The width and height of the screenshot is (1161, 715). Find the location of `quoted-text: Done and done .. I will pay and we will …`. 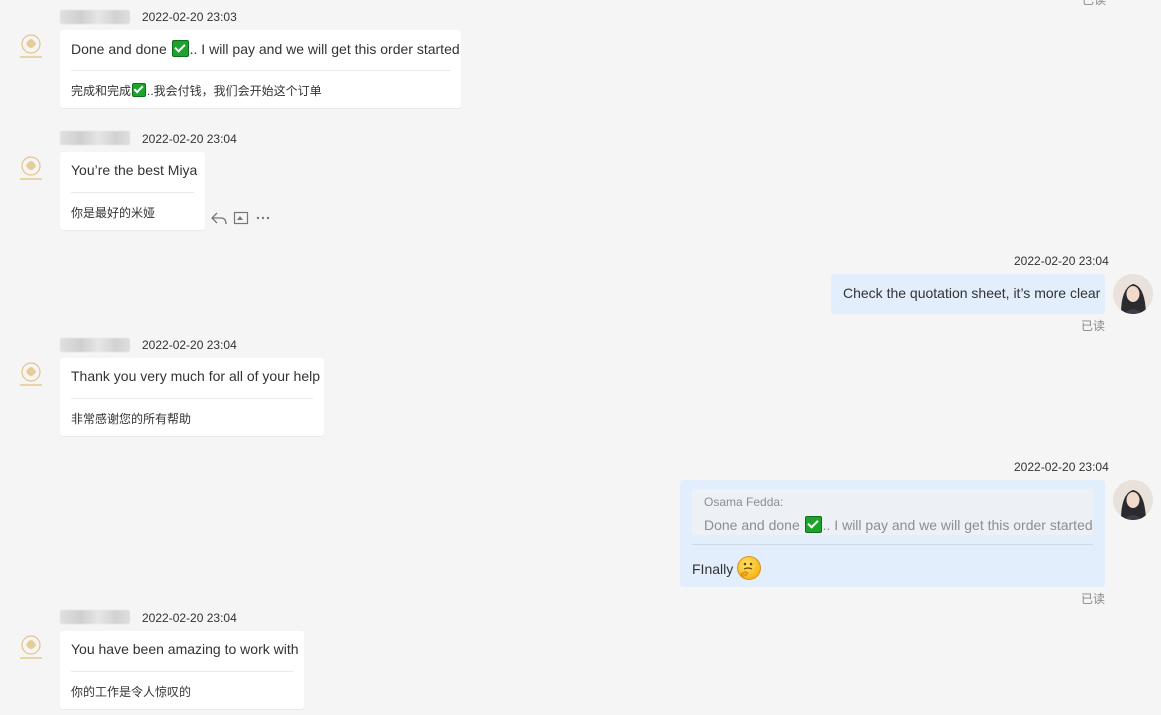

quoted-text: Done and done .. I will pay and we will … is located at coordinates (898, 524).